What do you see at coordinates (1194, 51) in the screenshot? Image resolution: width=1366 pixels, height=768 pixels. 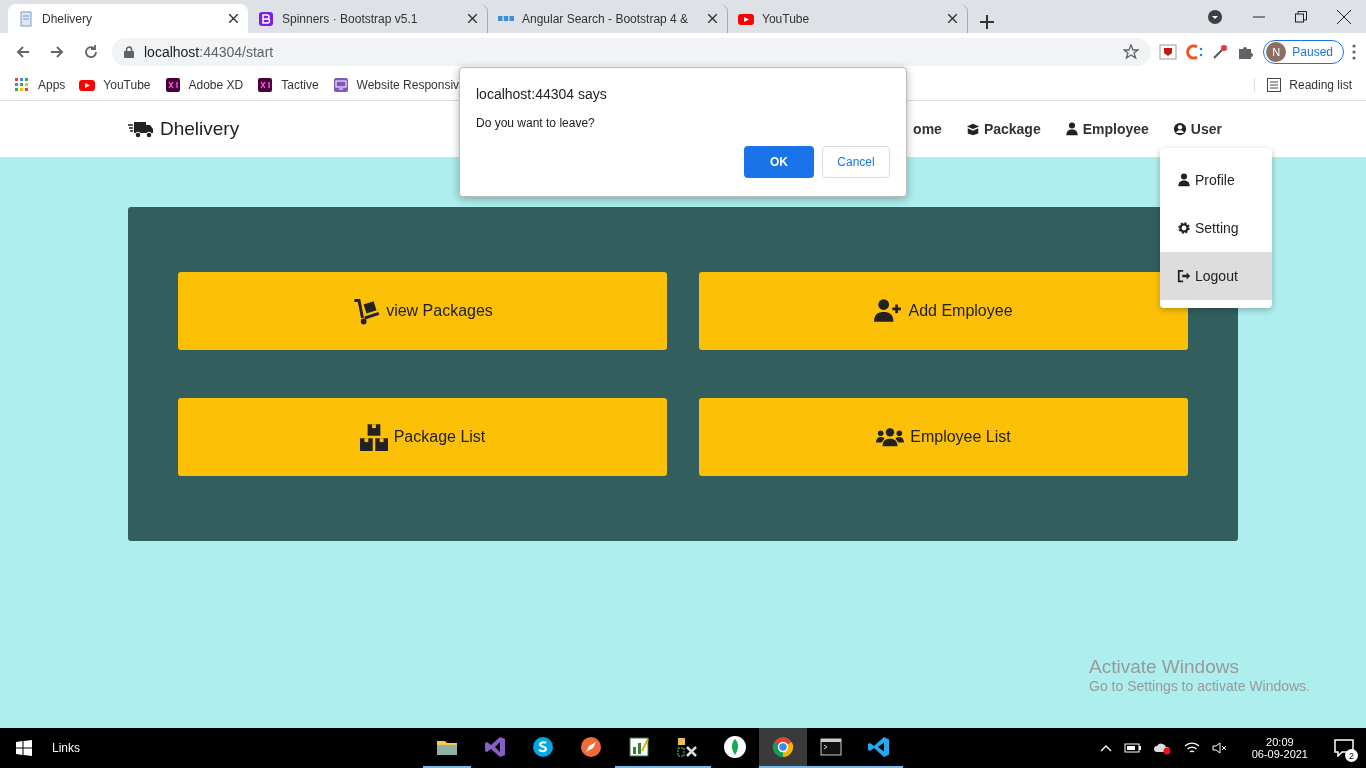 I see `c-logo-icon` at bounding box center [1194, 51].